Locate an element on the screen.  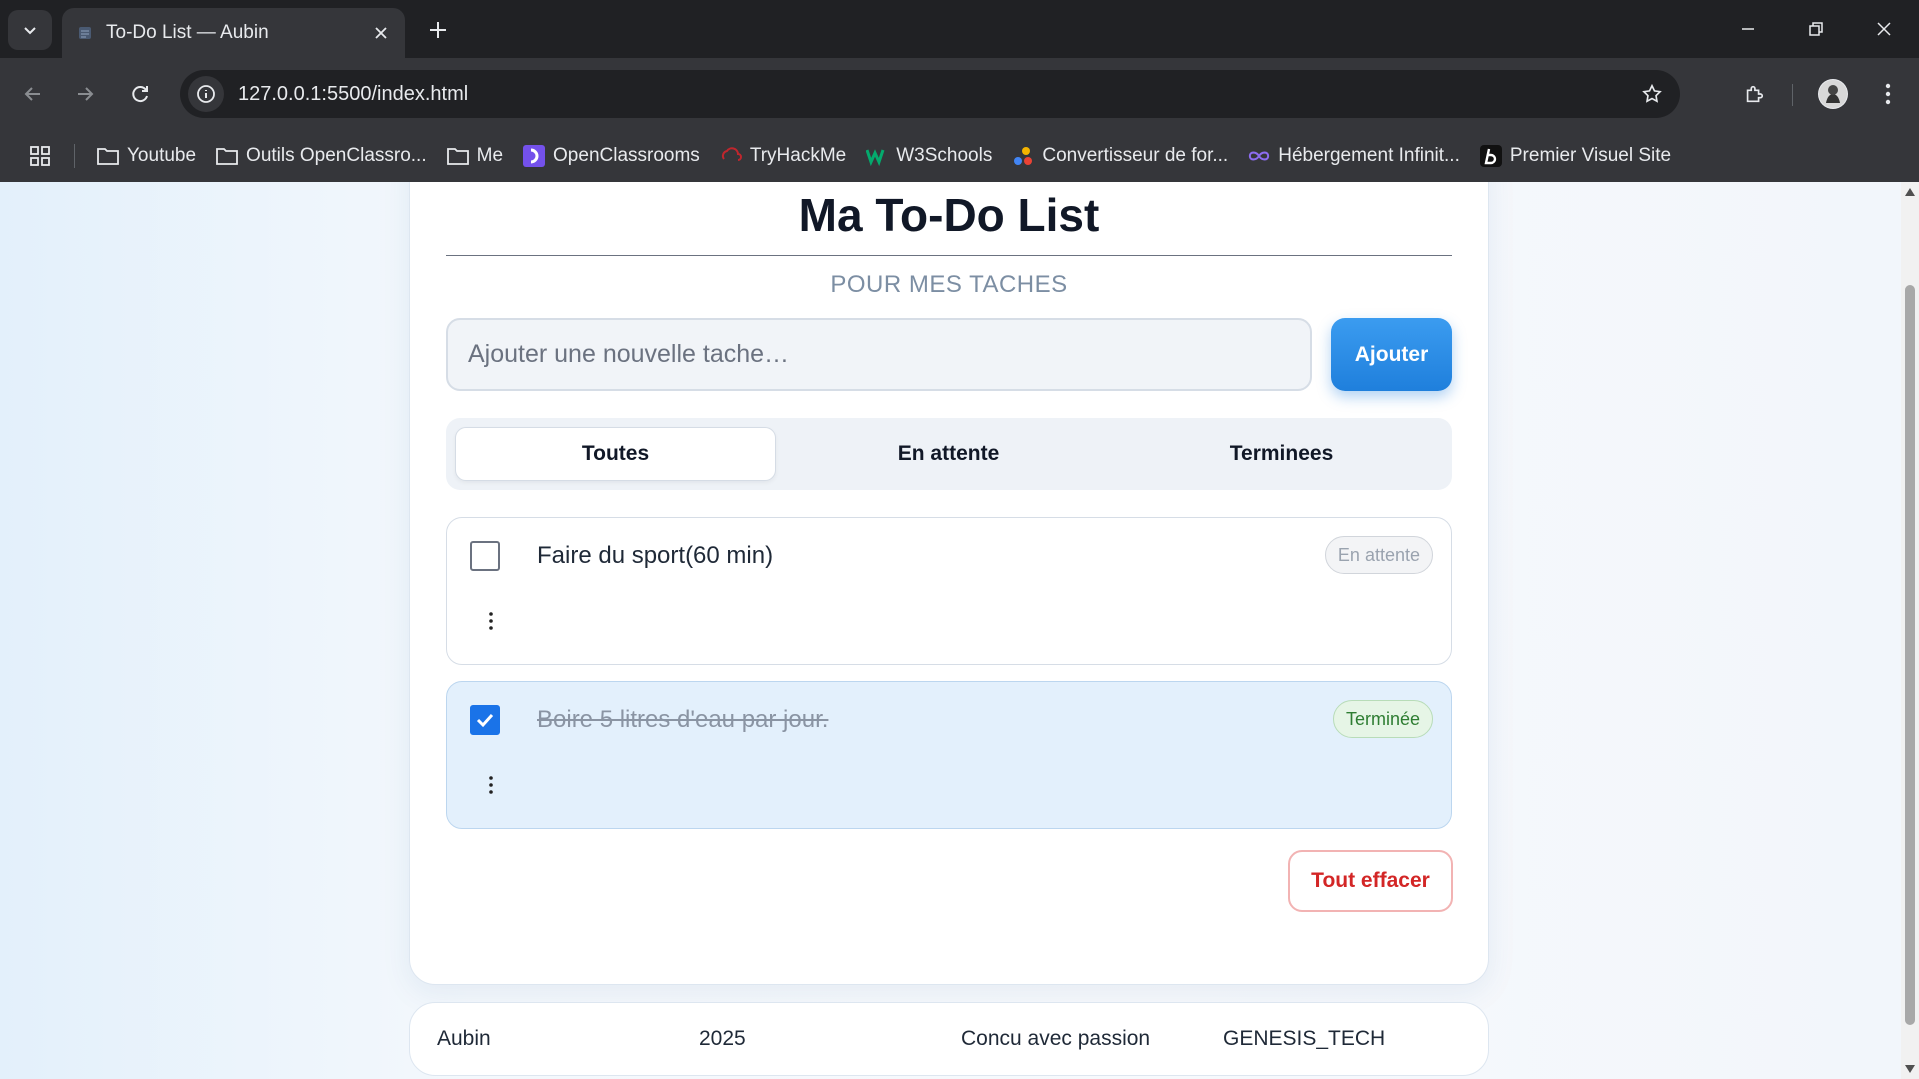
forward-button is located at coordinates (85, 94).